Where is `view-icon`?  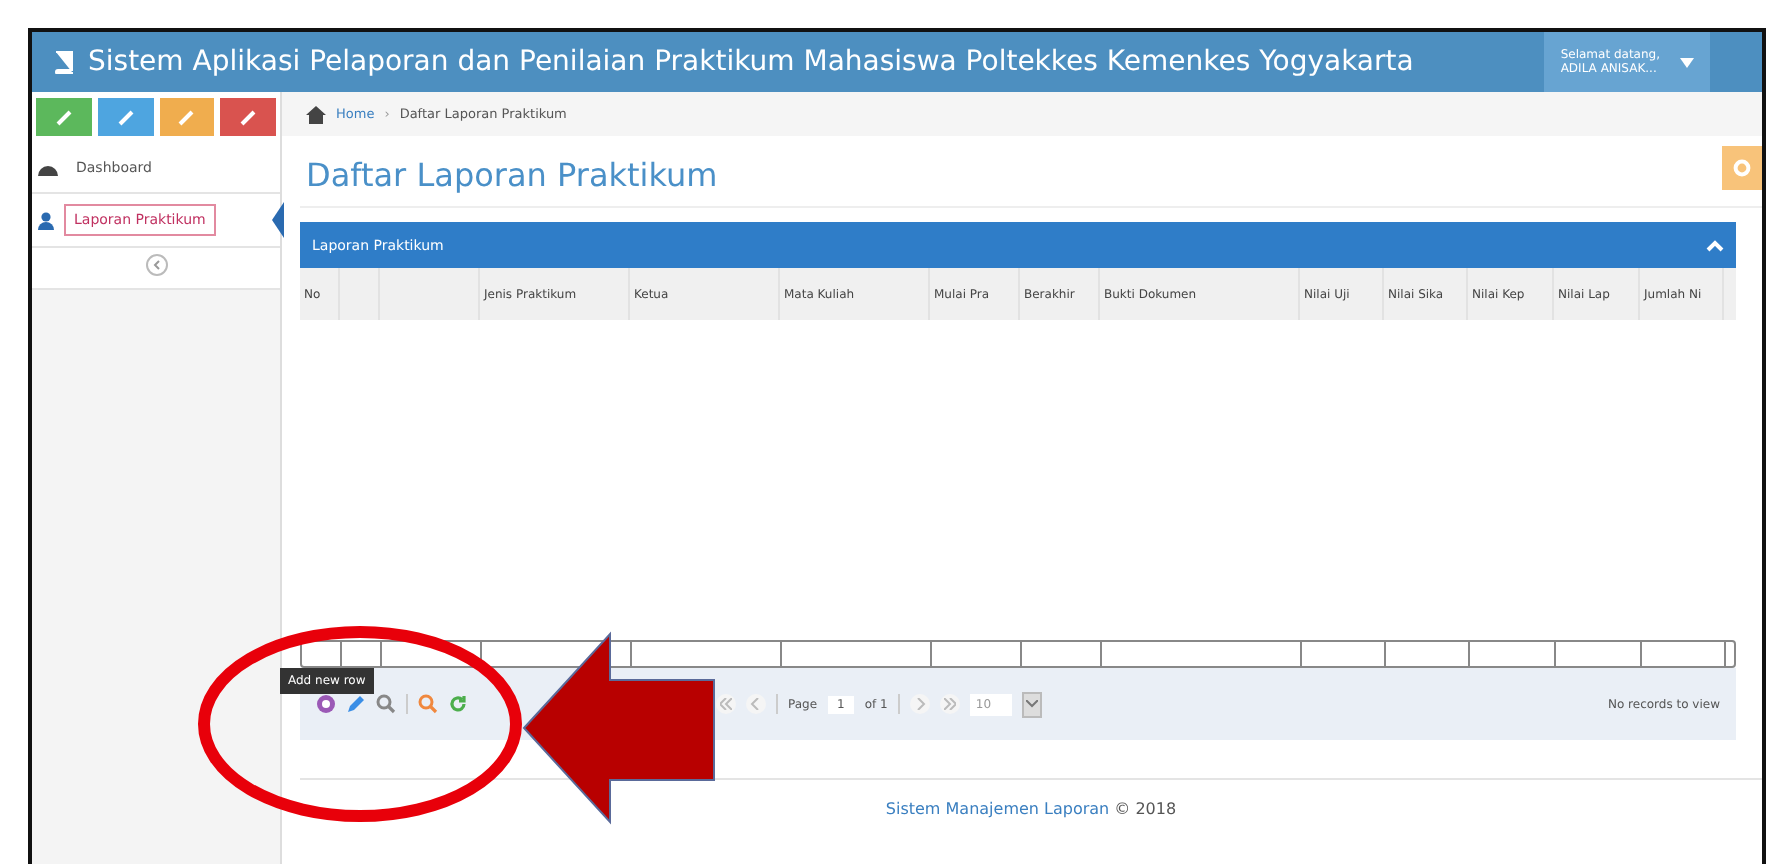 view-icon is located at coordinates (386, 704).